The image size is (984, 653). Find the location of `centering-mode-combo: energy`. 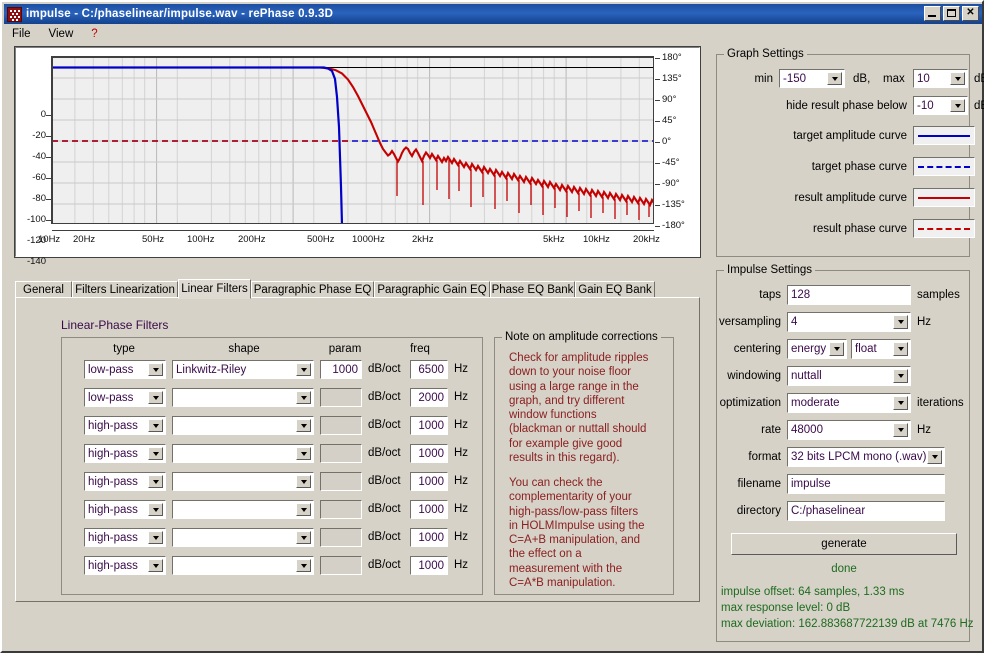

centering-mode-combo: energy is located at coordinates (817, 349).